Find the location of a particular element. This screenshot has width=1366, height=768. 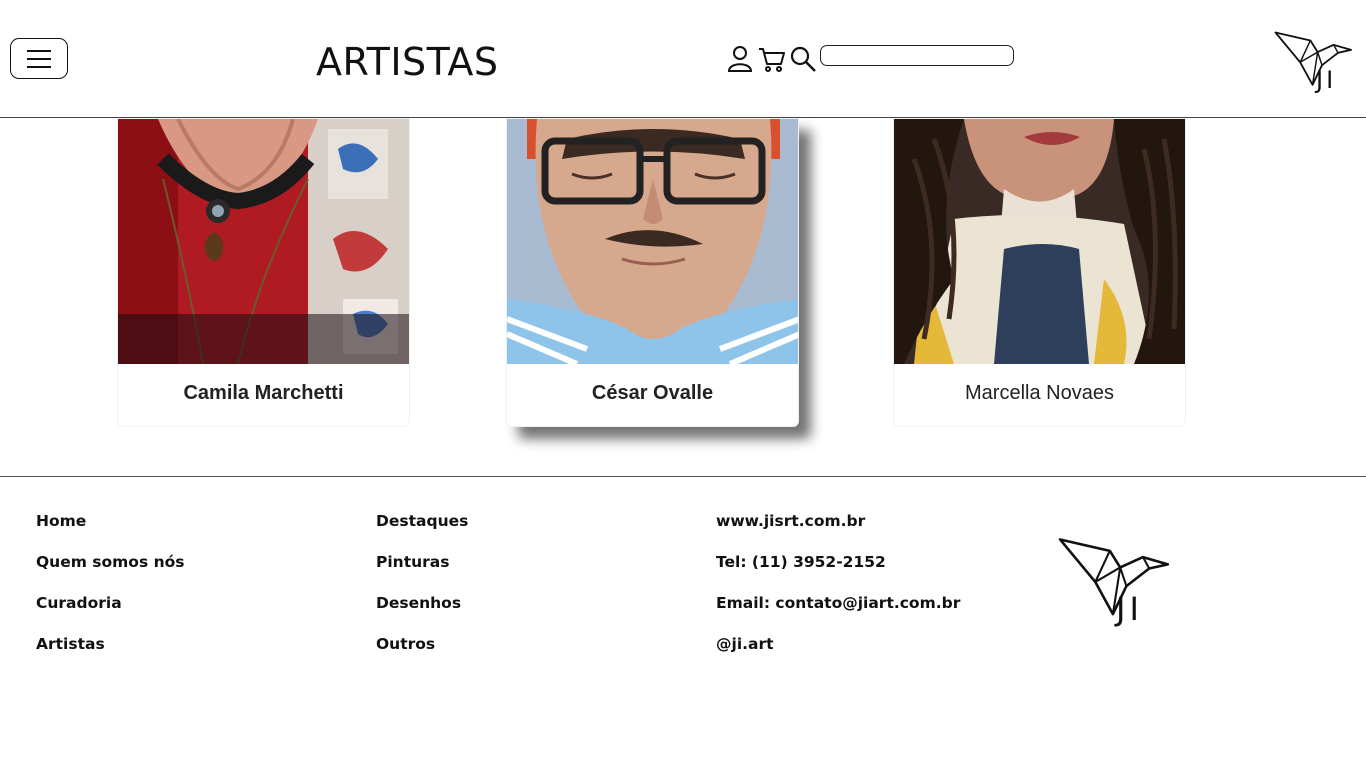

search-button is located at coordinates (803, 59).